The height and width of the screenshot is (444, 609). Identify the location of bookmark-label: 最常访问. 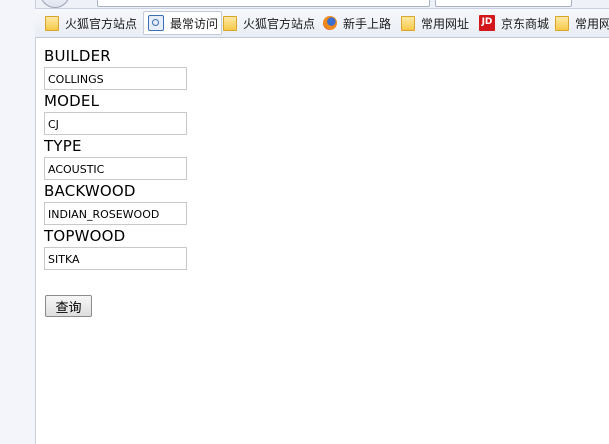
(194, 23).